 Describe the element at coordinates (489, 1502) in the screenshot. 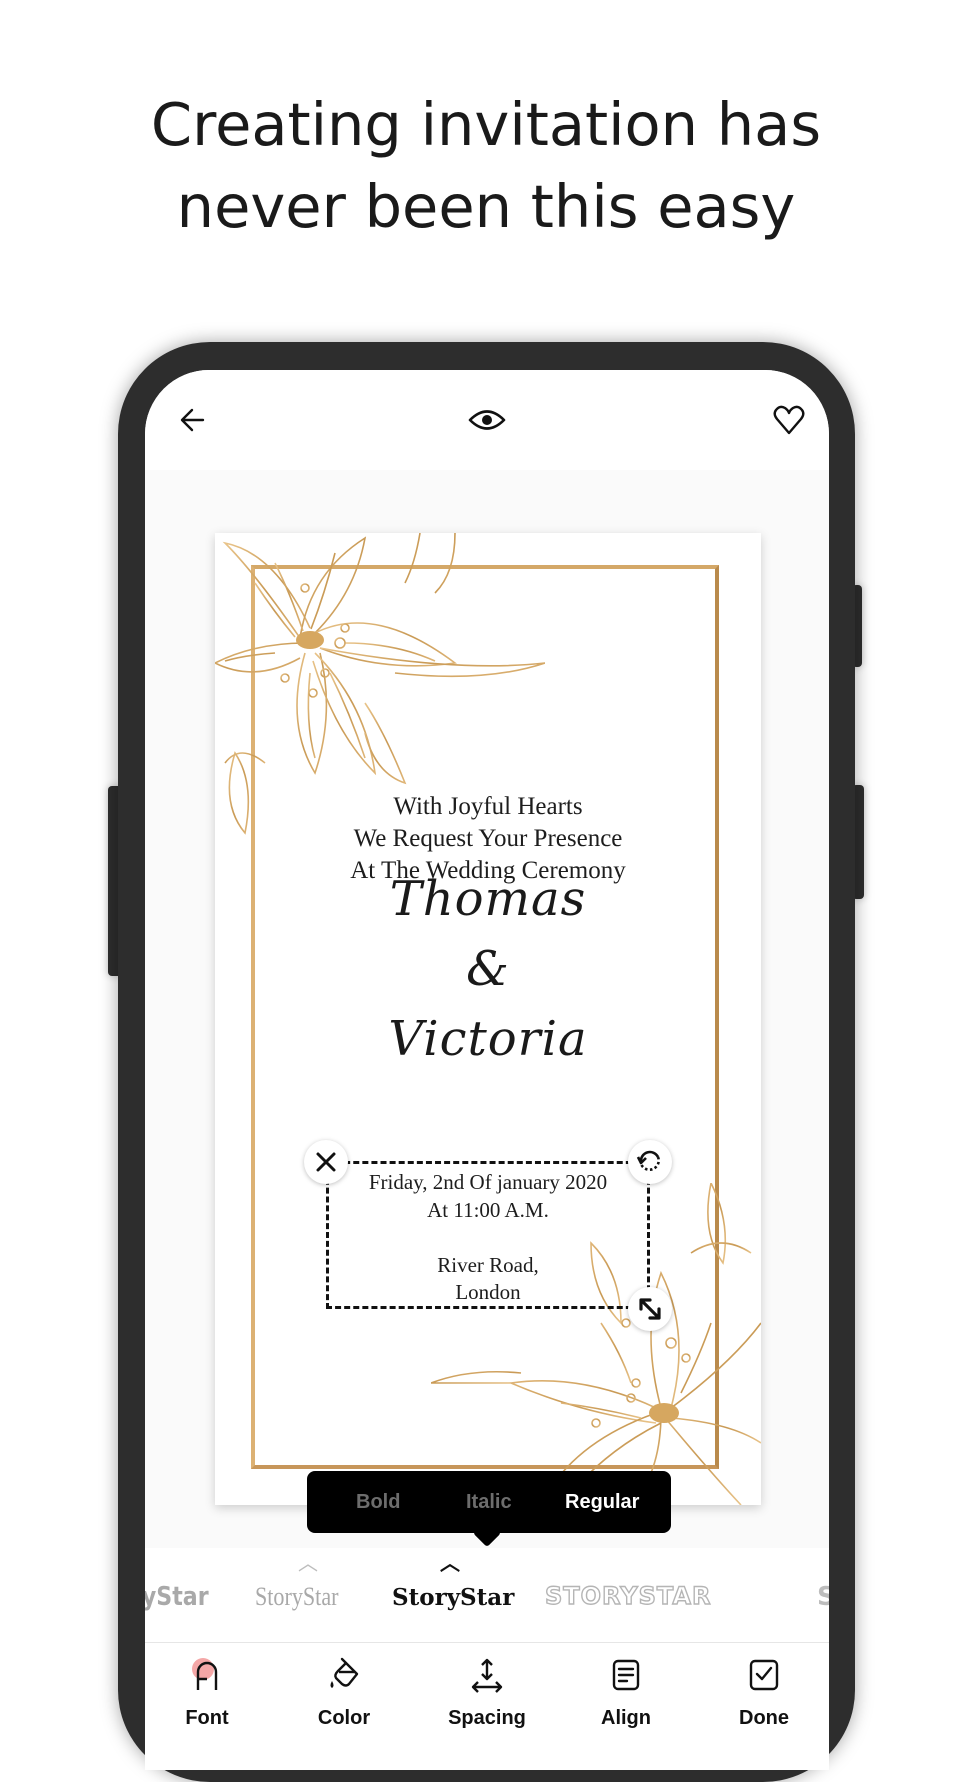

I see `style-option-italic: Italic` at that location.